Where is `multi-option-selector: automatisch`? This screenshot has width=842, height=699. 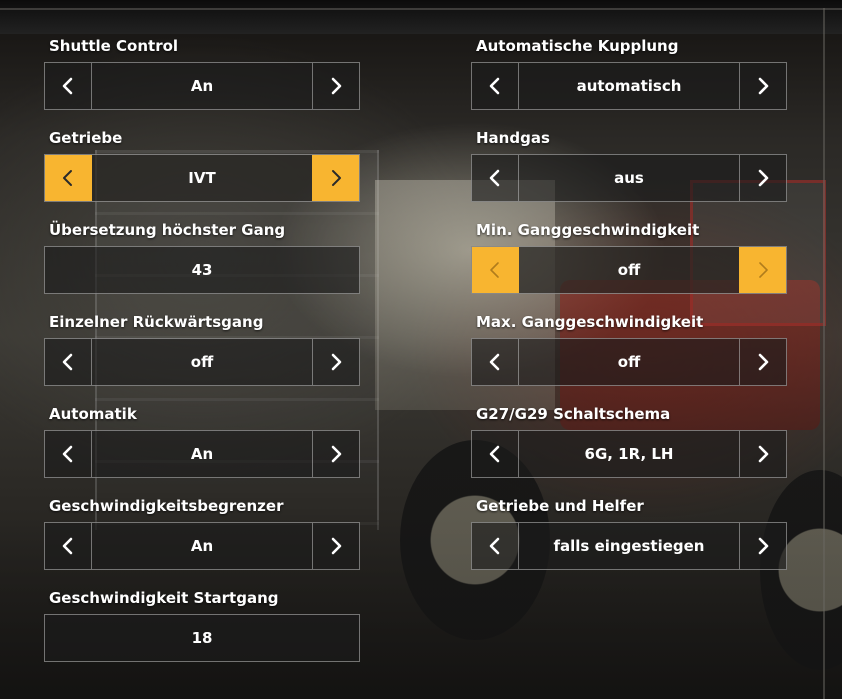
multi-option-selector: automatisch is located at coordinates (629, 86).